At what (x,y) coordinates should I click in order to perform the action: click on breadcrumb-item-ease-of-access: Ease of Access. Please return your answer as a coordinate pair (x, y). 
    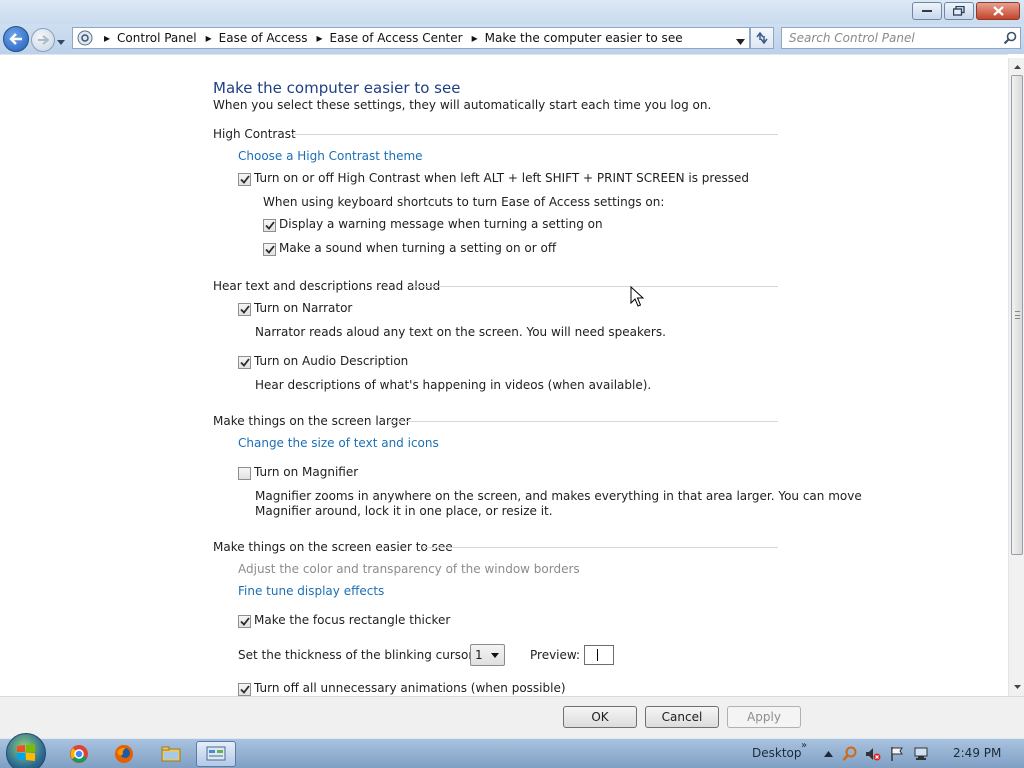
    Looking at the image, I should click on (263, 38).